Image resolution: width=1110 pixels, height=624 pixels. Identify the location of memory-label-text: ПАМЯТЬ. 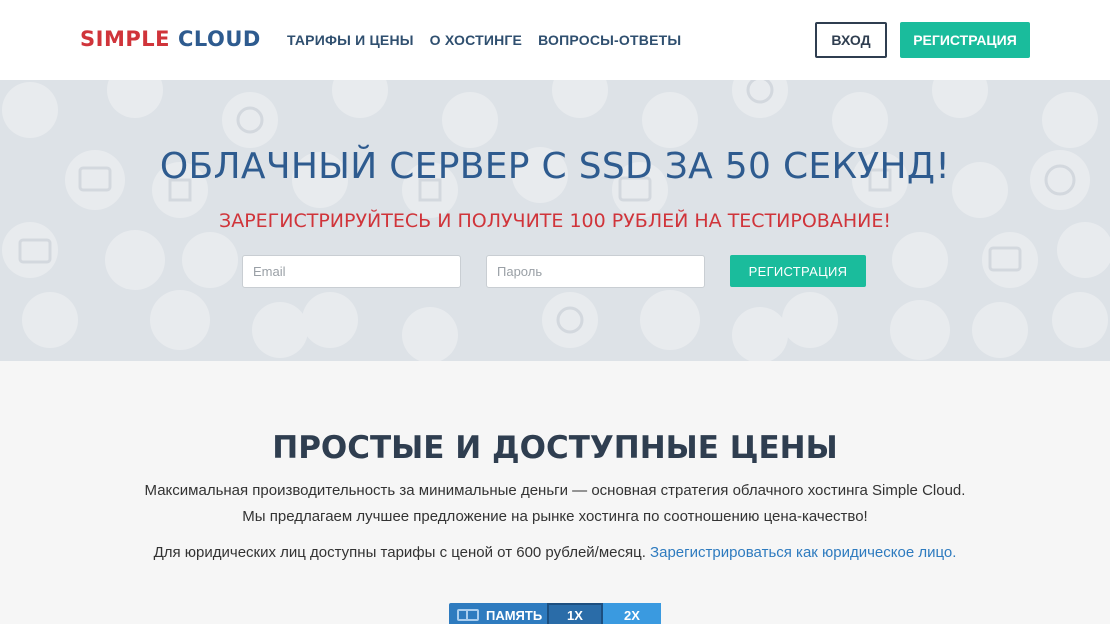
(514, 615).